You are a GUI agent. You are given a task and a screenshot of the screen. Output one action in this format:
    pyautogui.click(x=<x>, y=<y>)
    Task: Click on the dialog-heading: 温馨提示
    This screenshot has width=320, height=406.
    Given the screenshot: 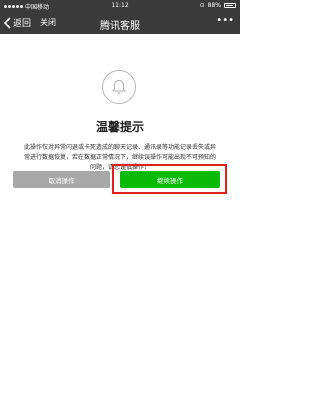 What is the action you would take?
    pyautogui.click(x=119, y=127)
    